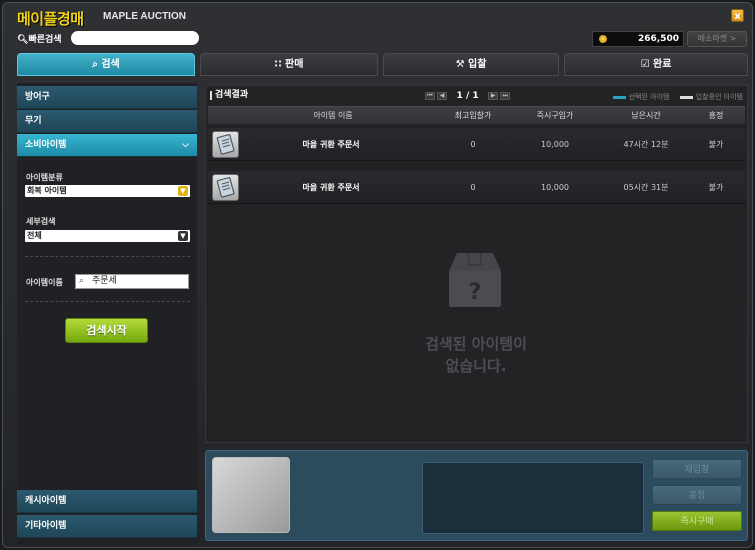 The height and width of the screenshot is (550, 755). Describe the element at coordinates (603, 39) in the screenshot. I see `coin-icon` at that location.